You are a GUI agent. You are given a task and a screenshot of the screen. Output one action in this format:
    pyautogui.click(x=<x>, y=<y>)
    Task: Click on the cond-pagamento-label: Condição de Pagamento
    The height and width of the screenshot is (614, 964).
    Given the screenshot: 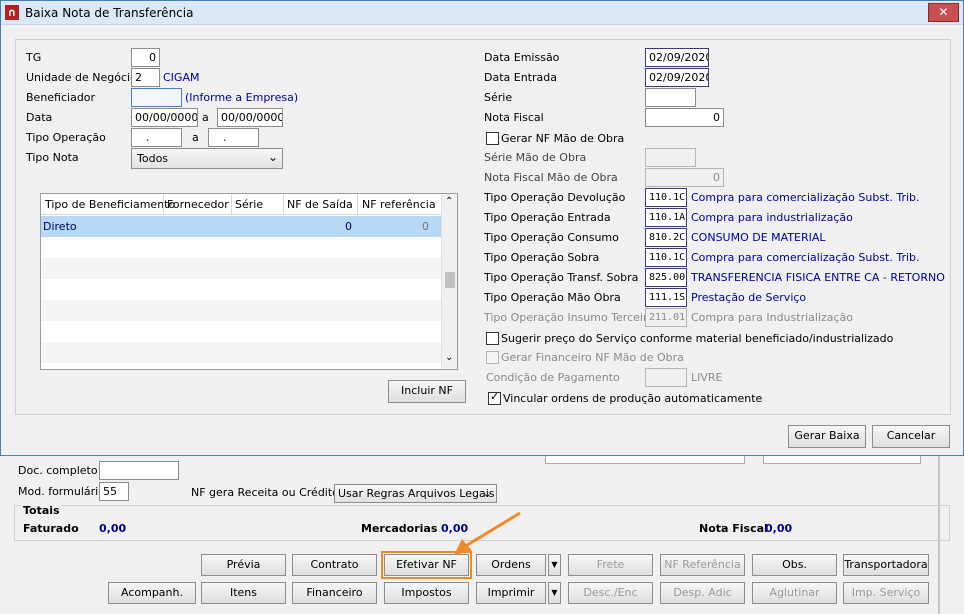 What is the action you would take?
    pyautogui.click(x=553, y=377)
    